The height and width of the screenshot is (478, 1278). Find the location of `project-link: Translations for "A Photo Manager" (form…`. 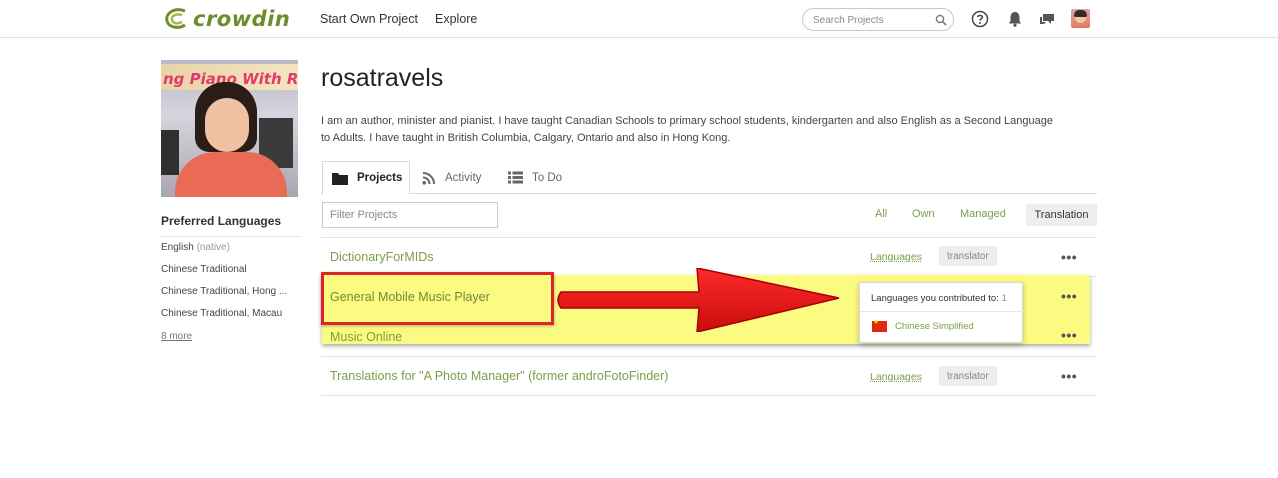

project-link: Translations for "A Photo Manager" (form… is located at coordinates (499, 376).